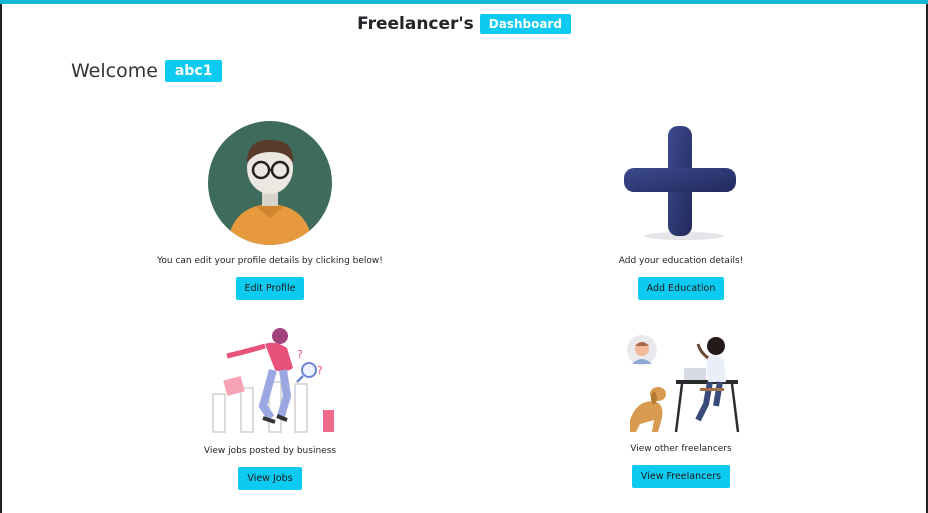  I want to click on user-avatar-illustration-icon, so click(270, 183).